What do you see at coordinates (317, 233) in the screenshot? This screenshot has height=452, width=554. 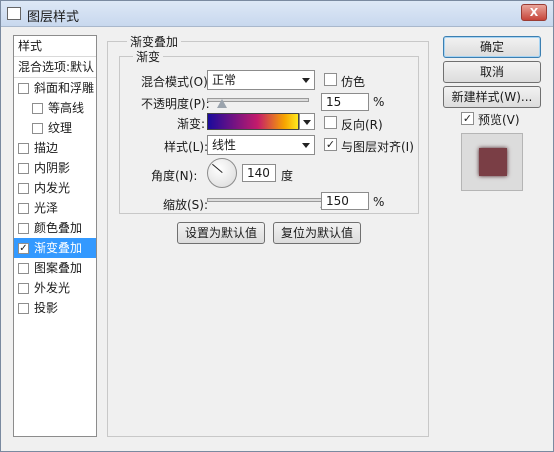 I see `reset-default-button: 复位为默认值` at bounding box center [317, 233].